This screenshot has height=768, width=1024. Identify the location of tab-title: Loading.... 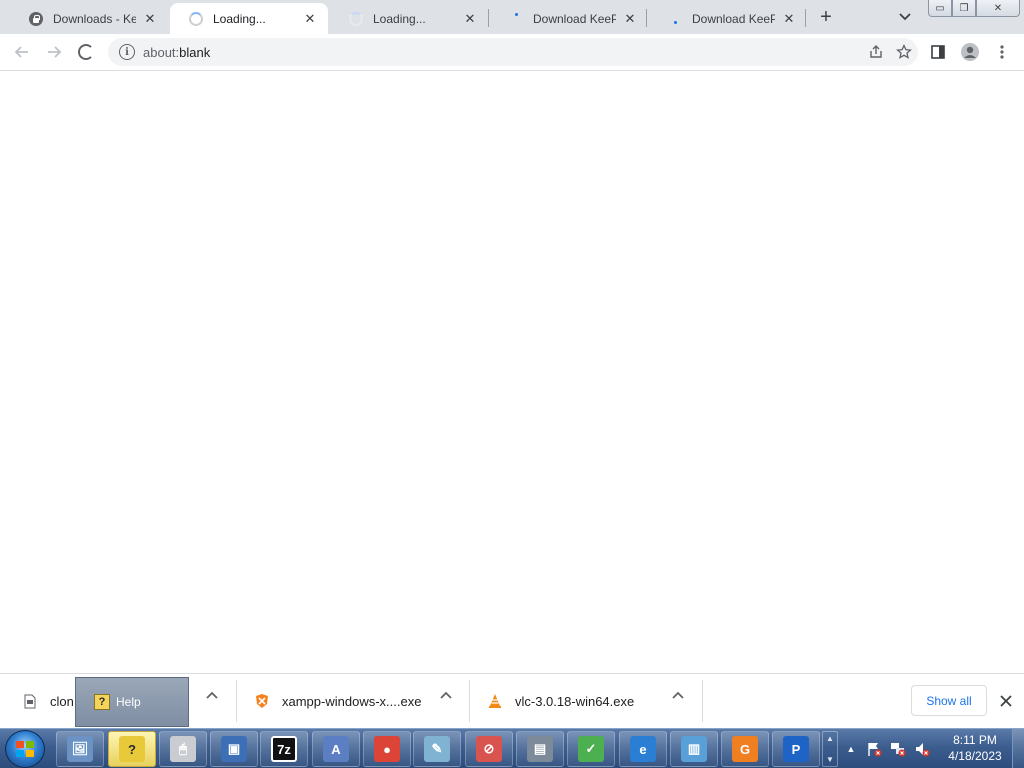
(399, 18).